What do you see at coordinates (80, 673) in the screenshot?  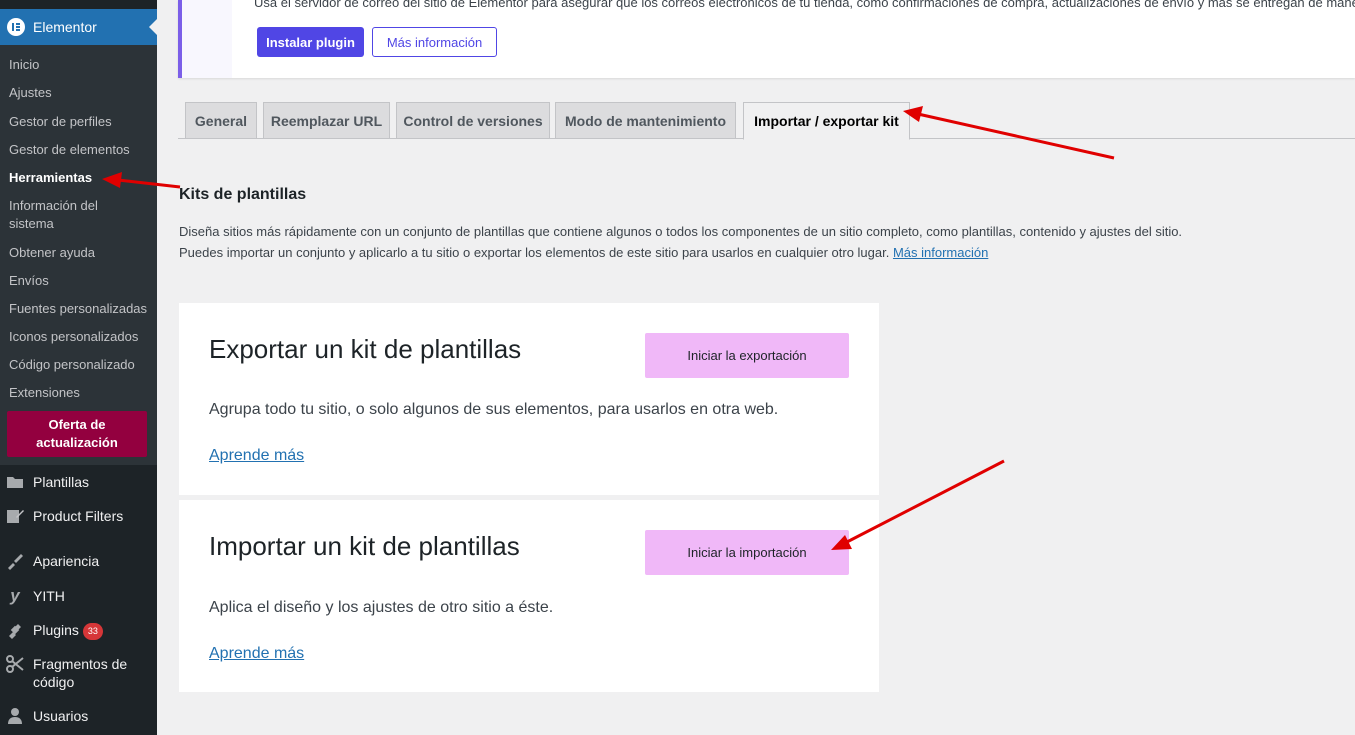 I see `sidebar-item-label: Fragmentos de código` at bounding box center [80, 673].